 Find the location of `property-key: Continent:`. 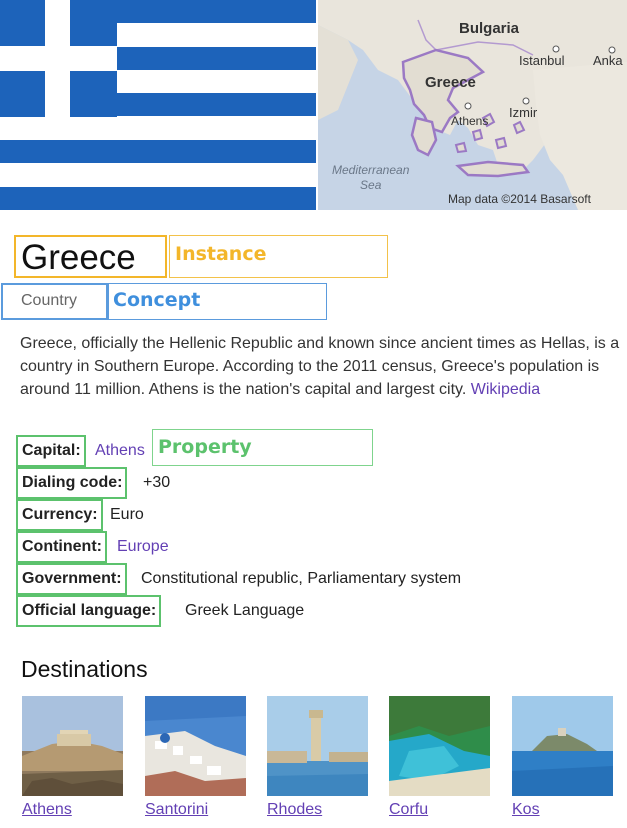

property-key: Continent: is located at coordinates (61, 547).